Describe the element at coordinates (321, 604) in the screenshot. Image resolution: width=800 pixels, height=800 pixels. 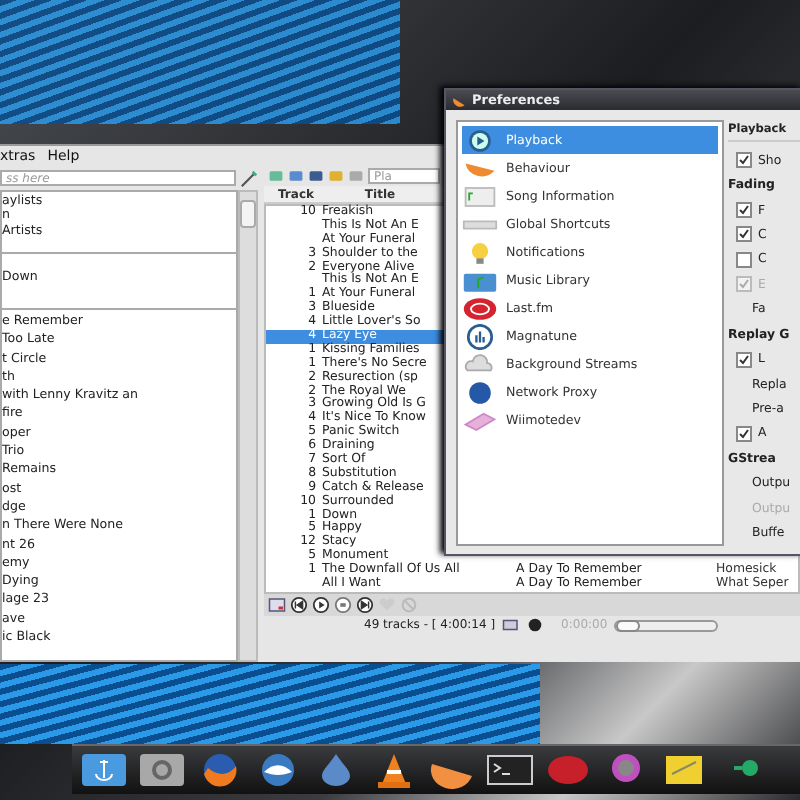
I see `play-icon` at that location.